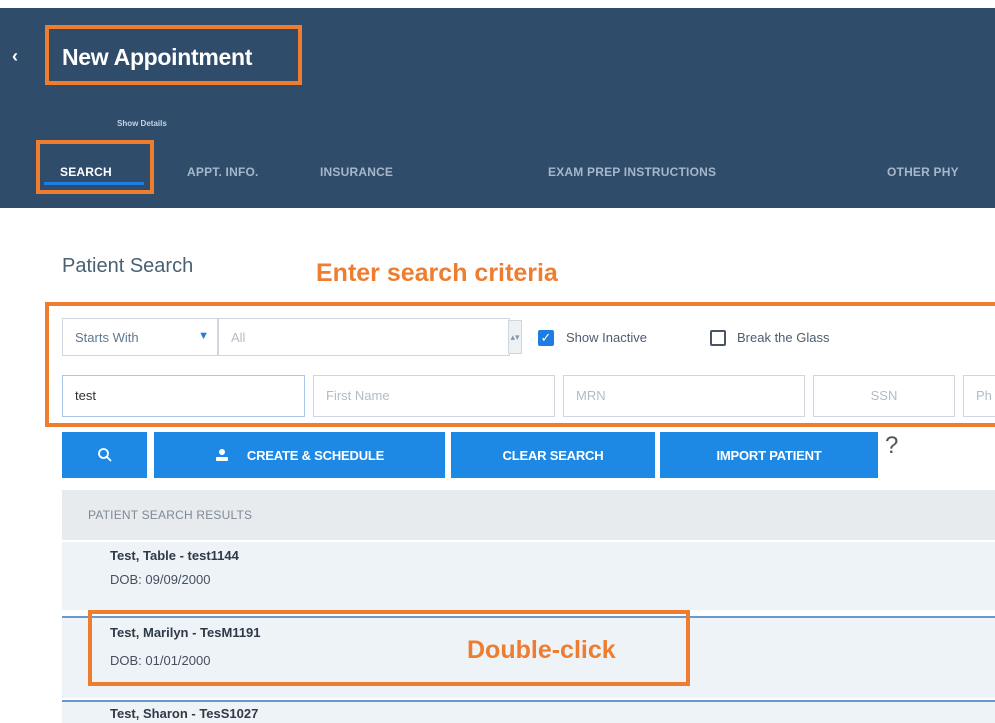 Image resolution: width=995 pixels, height=723 pixels. I want to click on tab-other-phy: OTHER PHY, so click(923, 172).